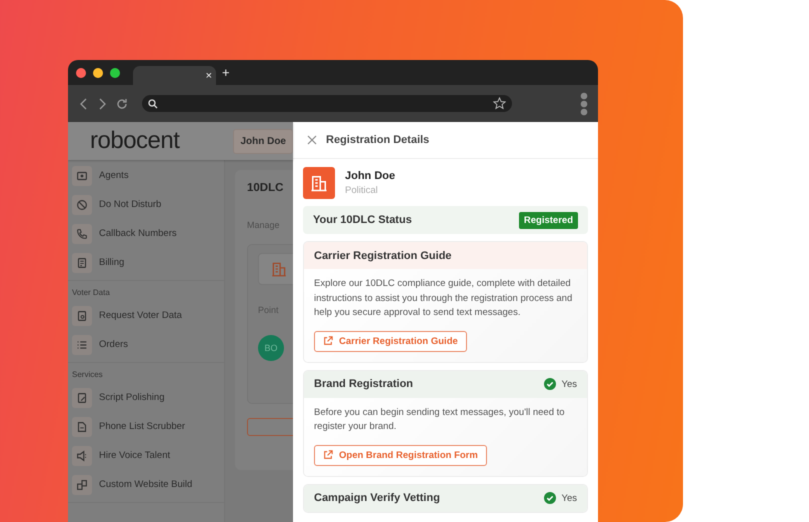 The image size is (809, 522). What do you see at coordinates (153, 103) in the screenshot?
I see `search-icon` at bounding box center [153, 103].